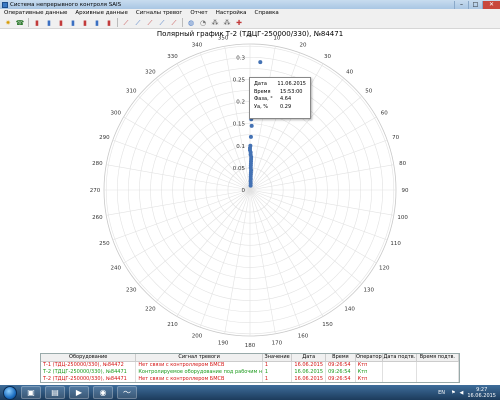 Image resolution: width=500 pixels, height=400 pixels. I want to click on globe-icon: ◍, so click(191, 23).